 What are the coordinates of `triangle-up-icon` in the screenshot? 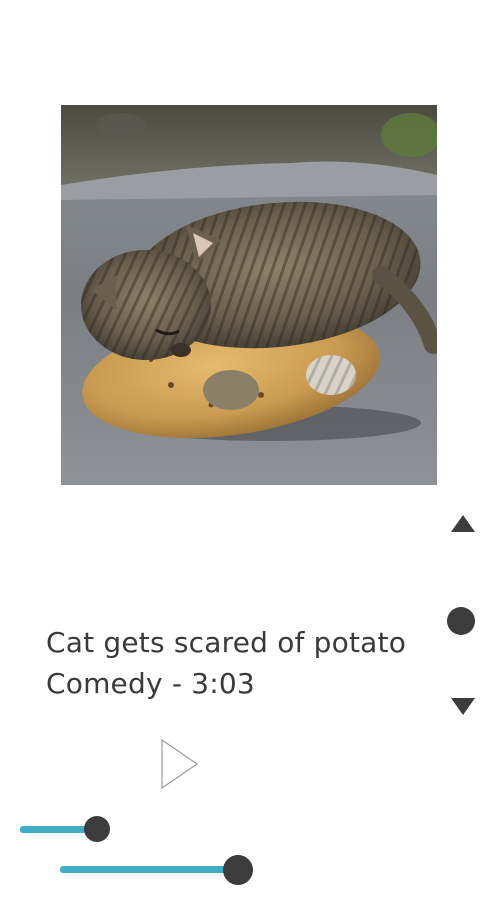 It's located at (463, 523).